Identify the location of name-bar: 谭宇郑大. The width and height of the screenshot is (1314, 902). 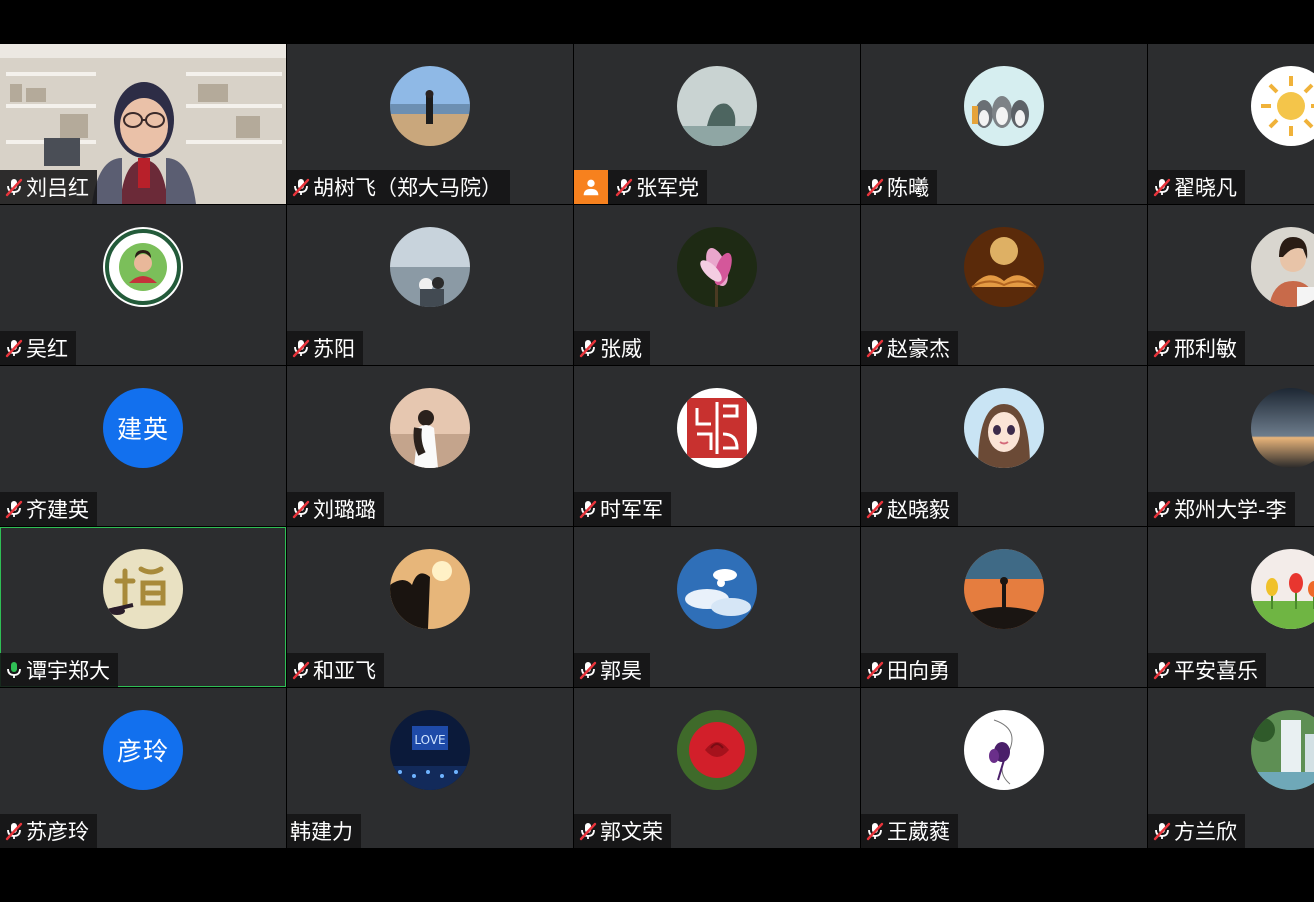
(59, 670).